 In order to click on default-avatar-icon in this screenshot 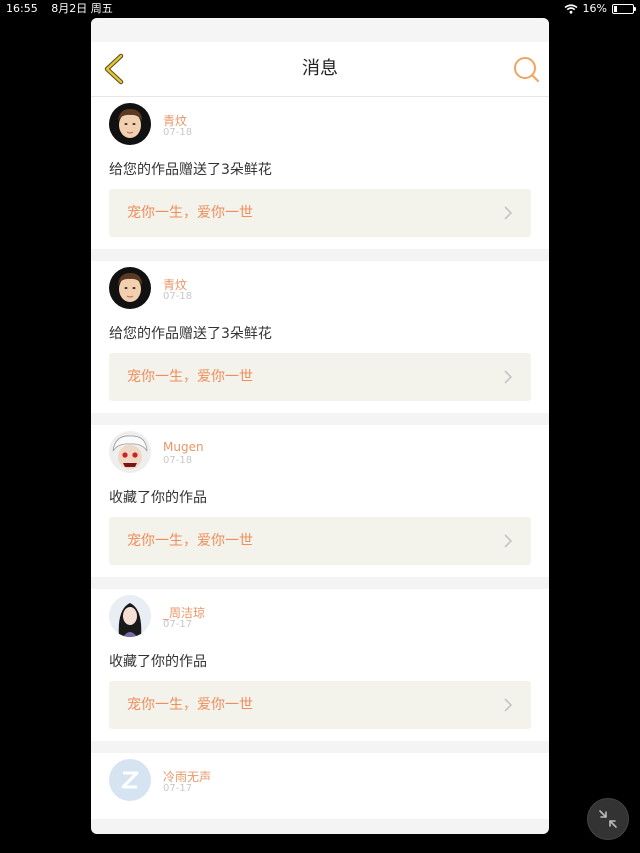, I will do `click(130, 780)`.